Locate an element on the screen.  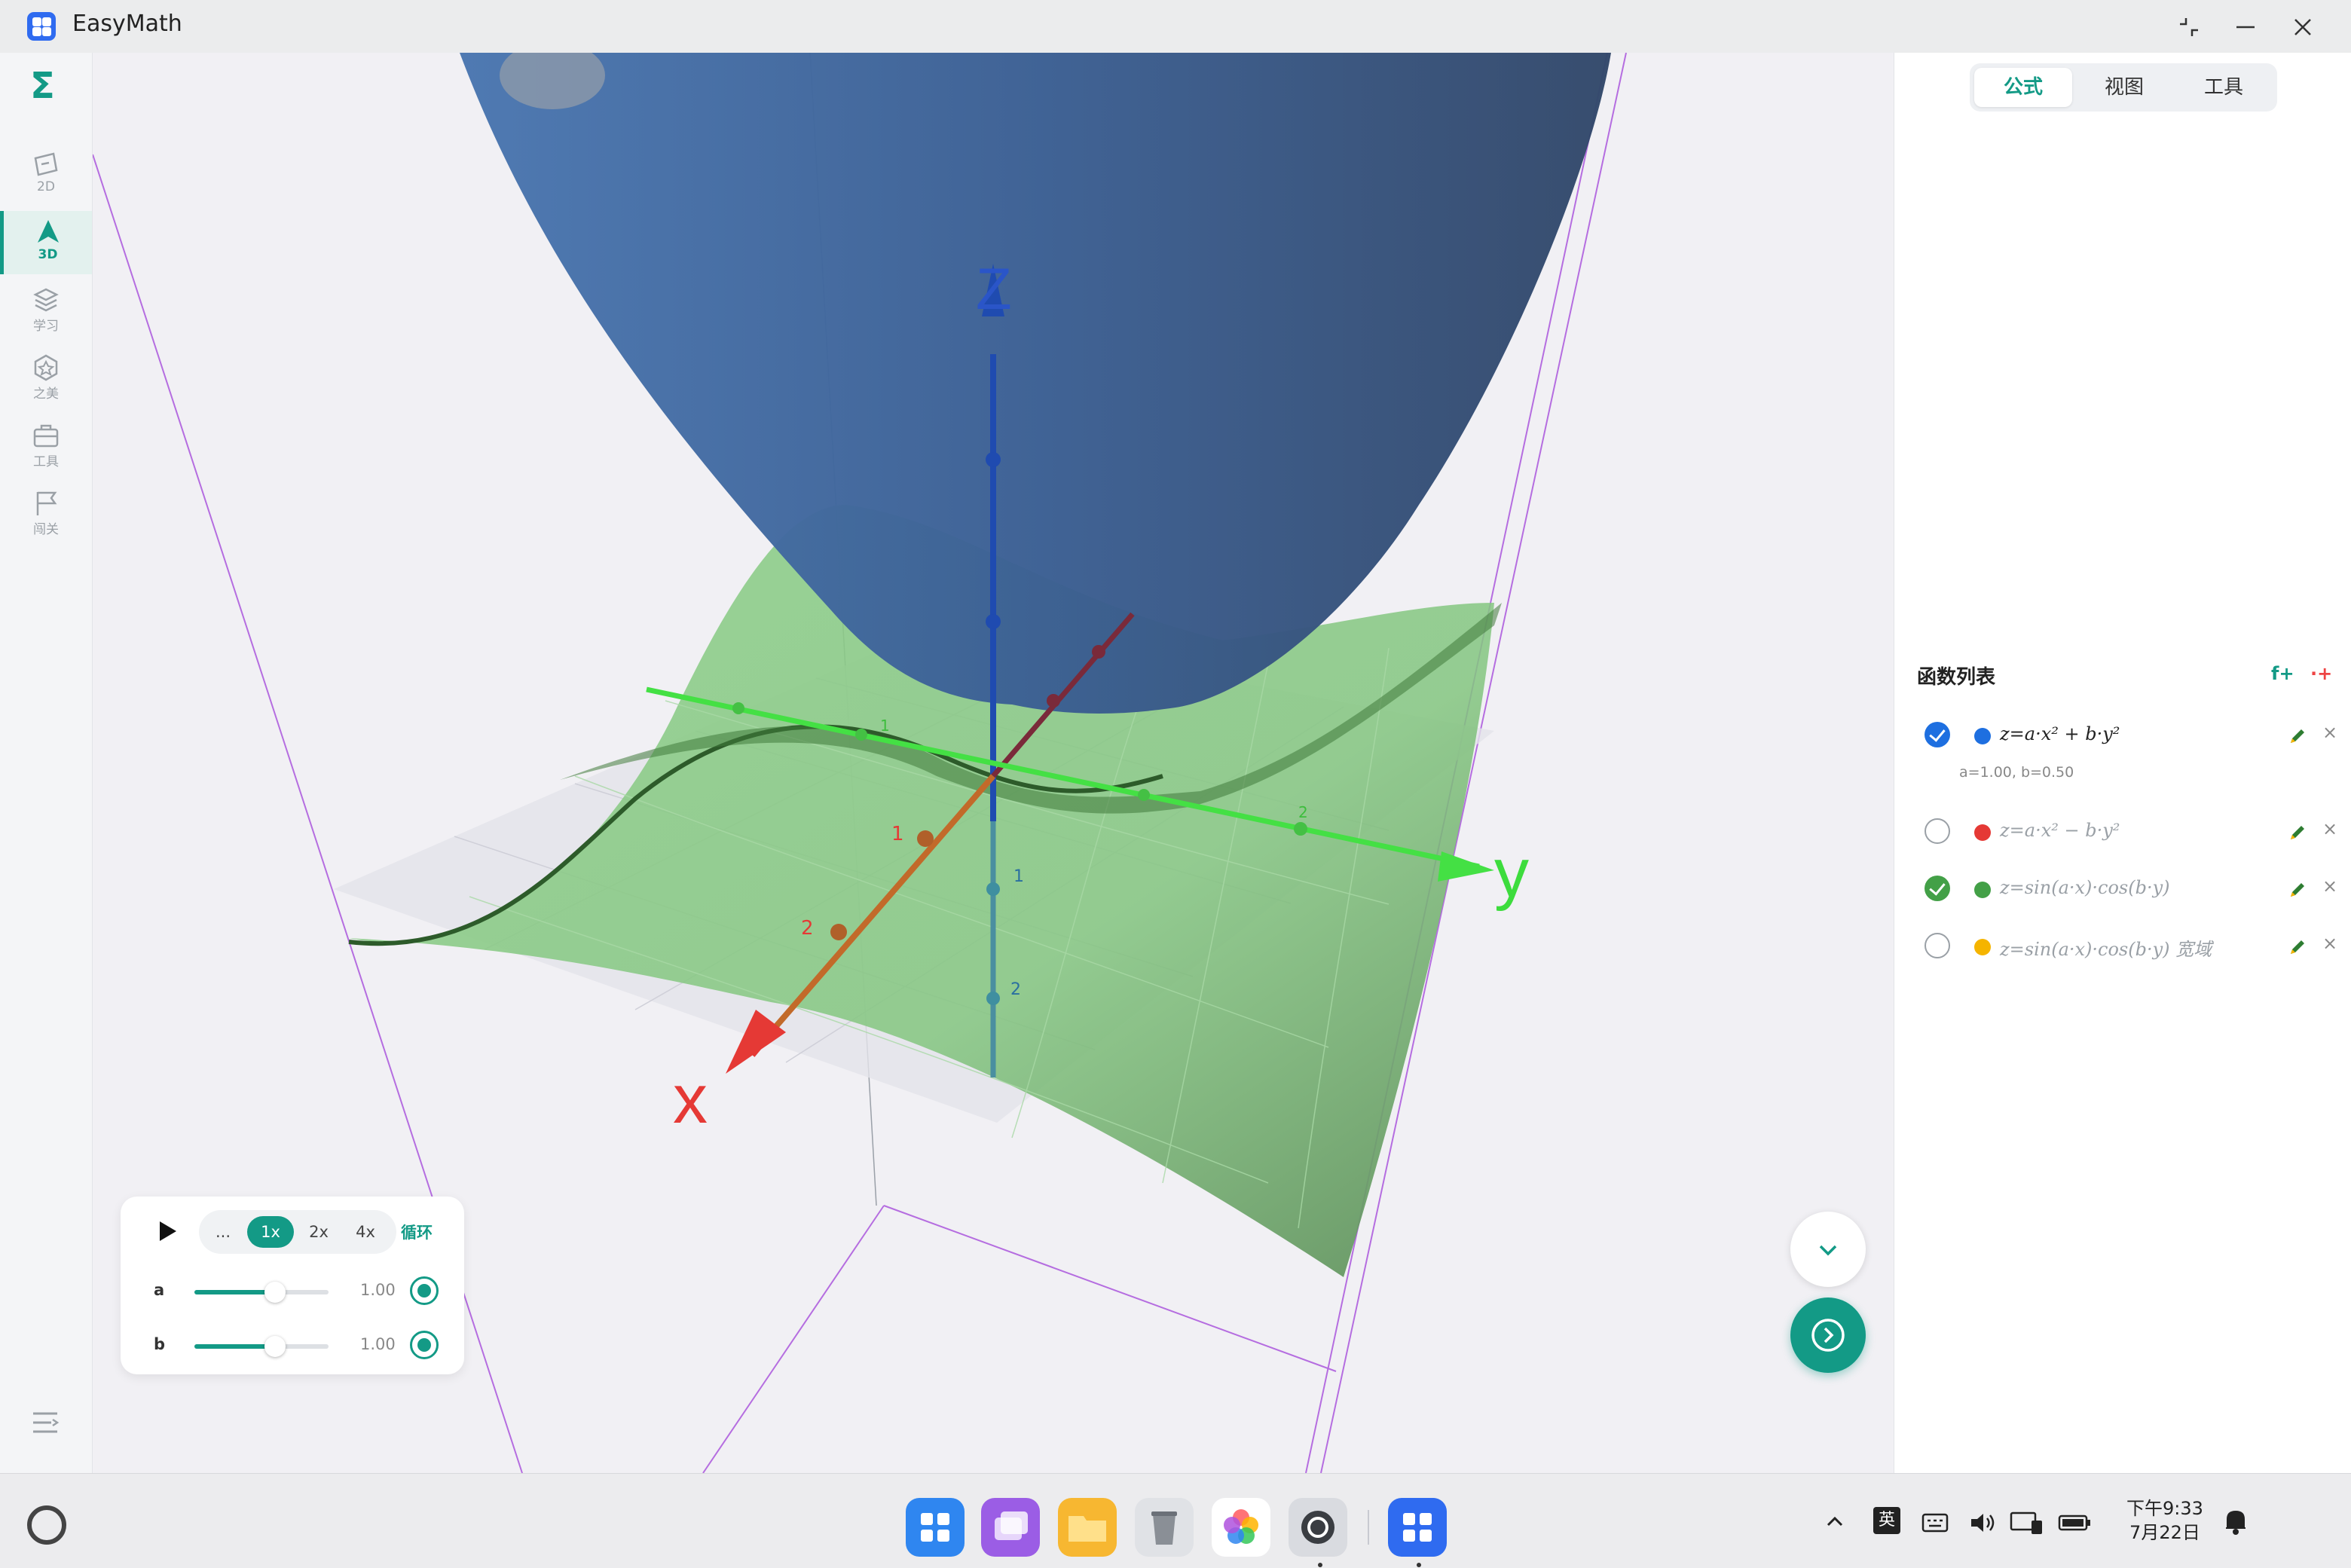
tray-expand-icon is located at coordinates (1835, 1524).